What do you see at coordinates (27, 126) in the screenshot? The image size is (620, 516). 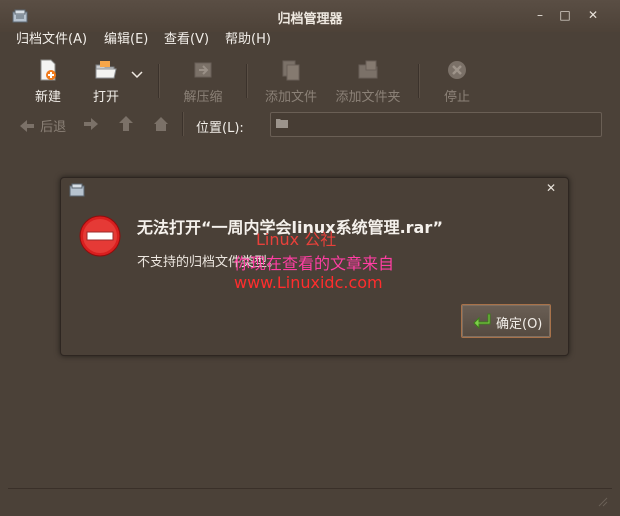 I see `back-arrow-icon` at bounding box center [27, 126].